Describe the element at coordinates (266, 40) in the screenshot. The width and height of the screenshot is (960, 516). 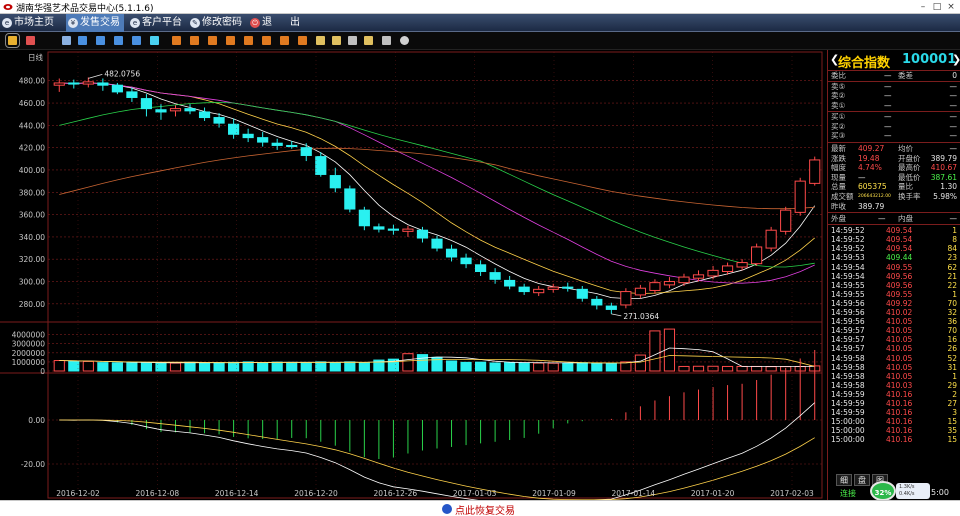
I see `period-icon` at that location.